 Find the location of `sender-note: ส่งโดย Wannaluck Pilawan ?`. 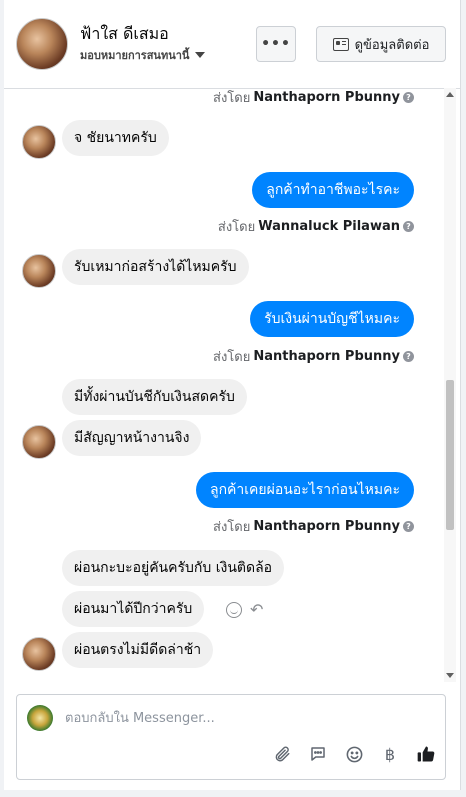

sender-note: ส่งโดย Wannaluck Pilawan ? is located at coordinates (316, 226).